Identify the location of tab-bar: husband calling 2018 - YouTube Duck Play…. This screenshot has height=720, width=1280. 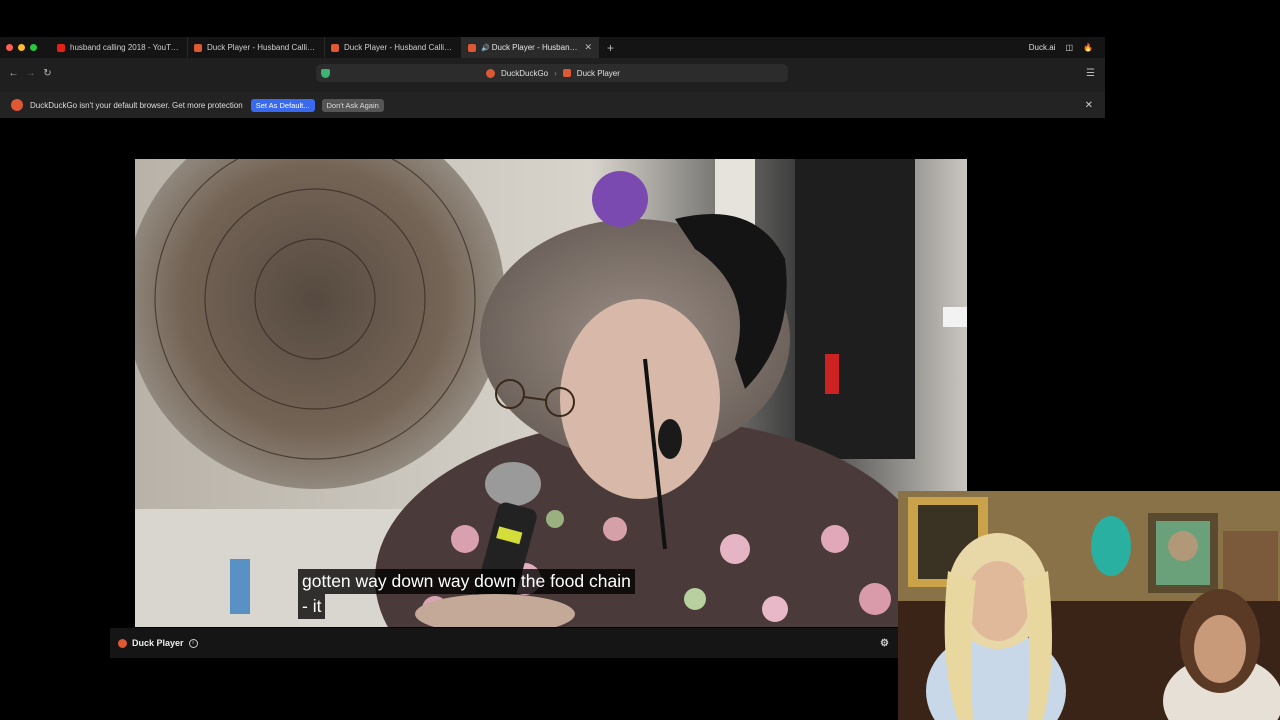
(552, 47).